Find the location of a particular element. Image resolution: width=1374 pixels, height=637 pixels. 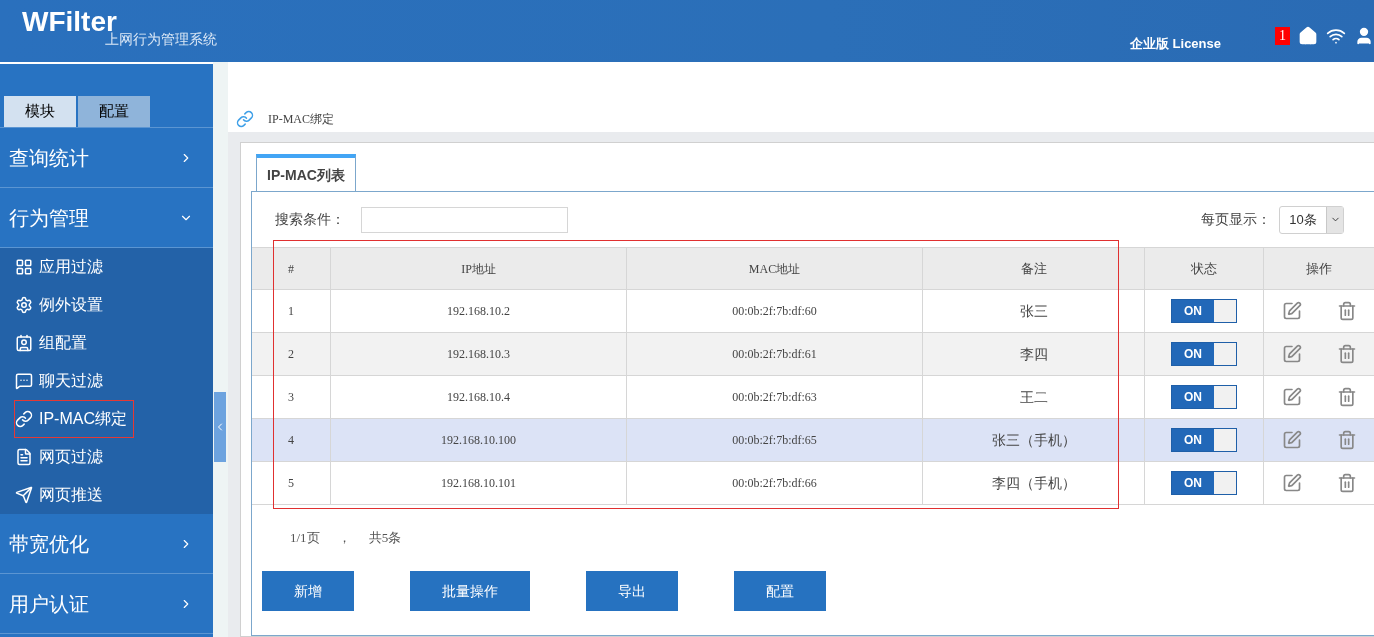

table-row: 5 192.168.10.101 00:0b:2f:7b:df:66 李四（手机） ON is located at coordinates (813, 483).